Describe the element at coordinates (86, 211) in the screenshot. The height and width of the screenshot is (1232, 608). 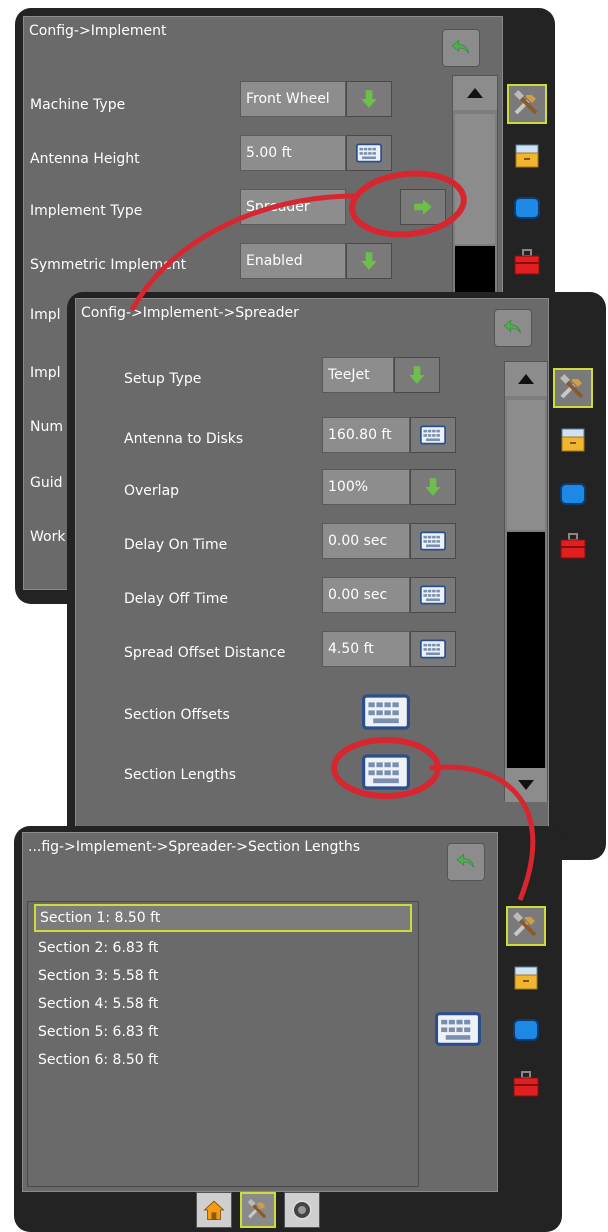
I see `row-label: Implement Type` at that location.